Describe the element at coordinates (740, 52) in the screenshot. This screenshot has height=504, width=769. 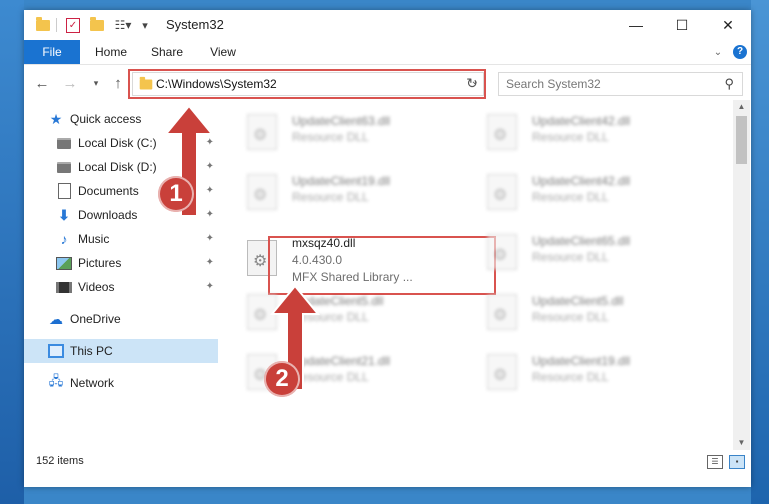
I see `help-icon: ?` at that location.